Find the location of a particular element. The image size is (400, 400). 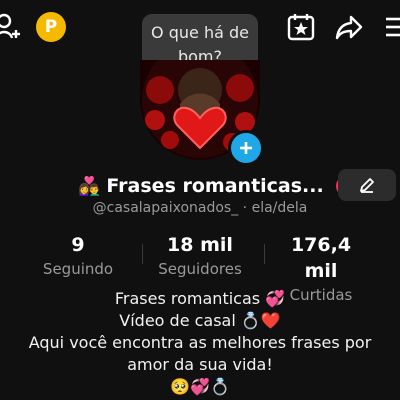

following-label: Seguindo is located at coordinates (78, 269).